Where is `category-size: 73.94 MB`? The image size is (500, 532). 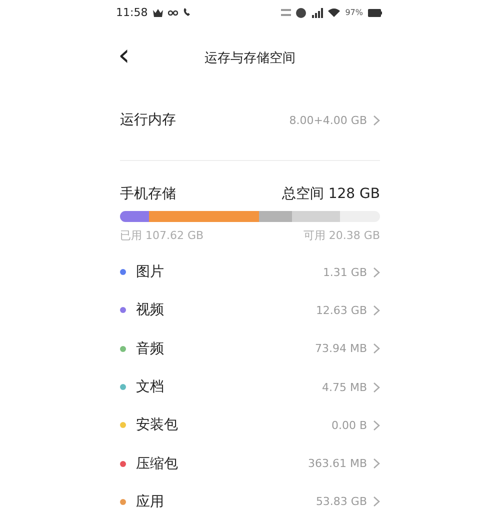
category-size: 73.94 MB is located at coordinates (340, 349).